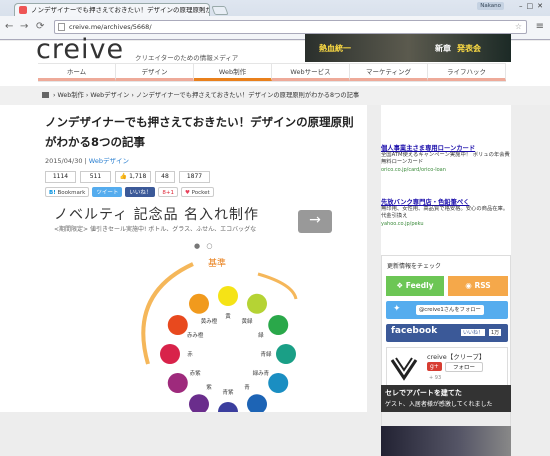 This screenshot has width=550, height=456. I want to click on gplus-page-name: creive【クリープ】, so click(456, 356).